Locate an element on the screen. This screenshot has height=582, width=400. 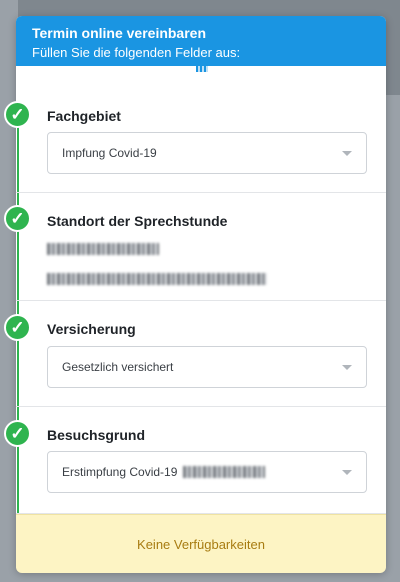
location-address-redacted is located at coordinates (157, 277).